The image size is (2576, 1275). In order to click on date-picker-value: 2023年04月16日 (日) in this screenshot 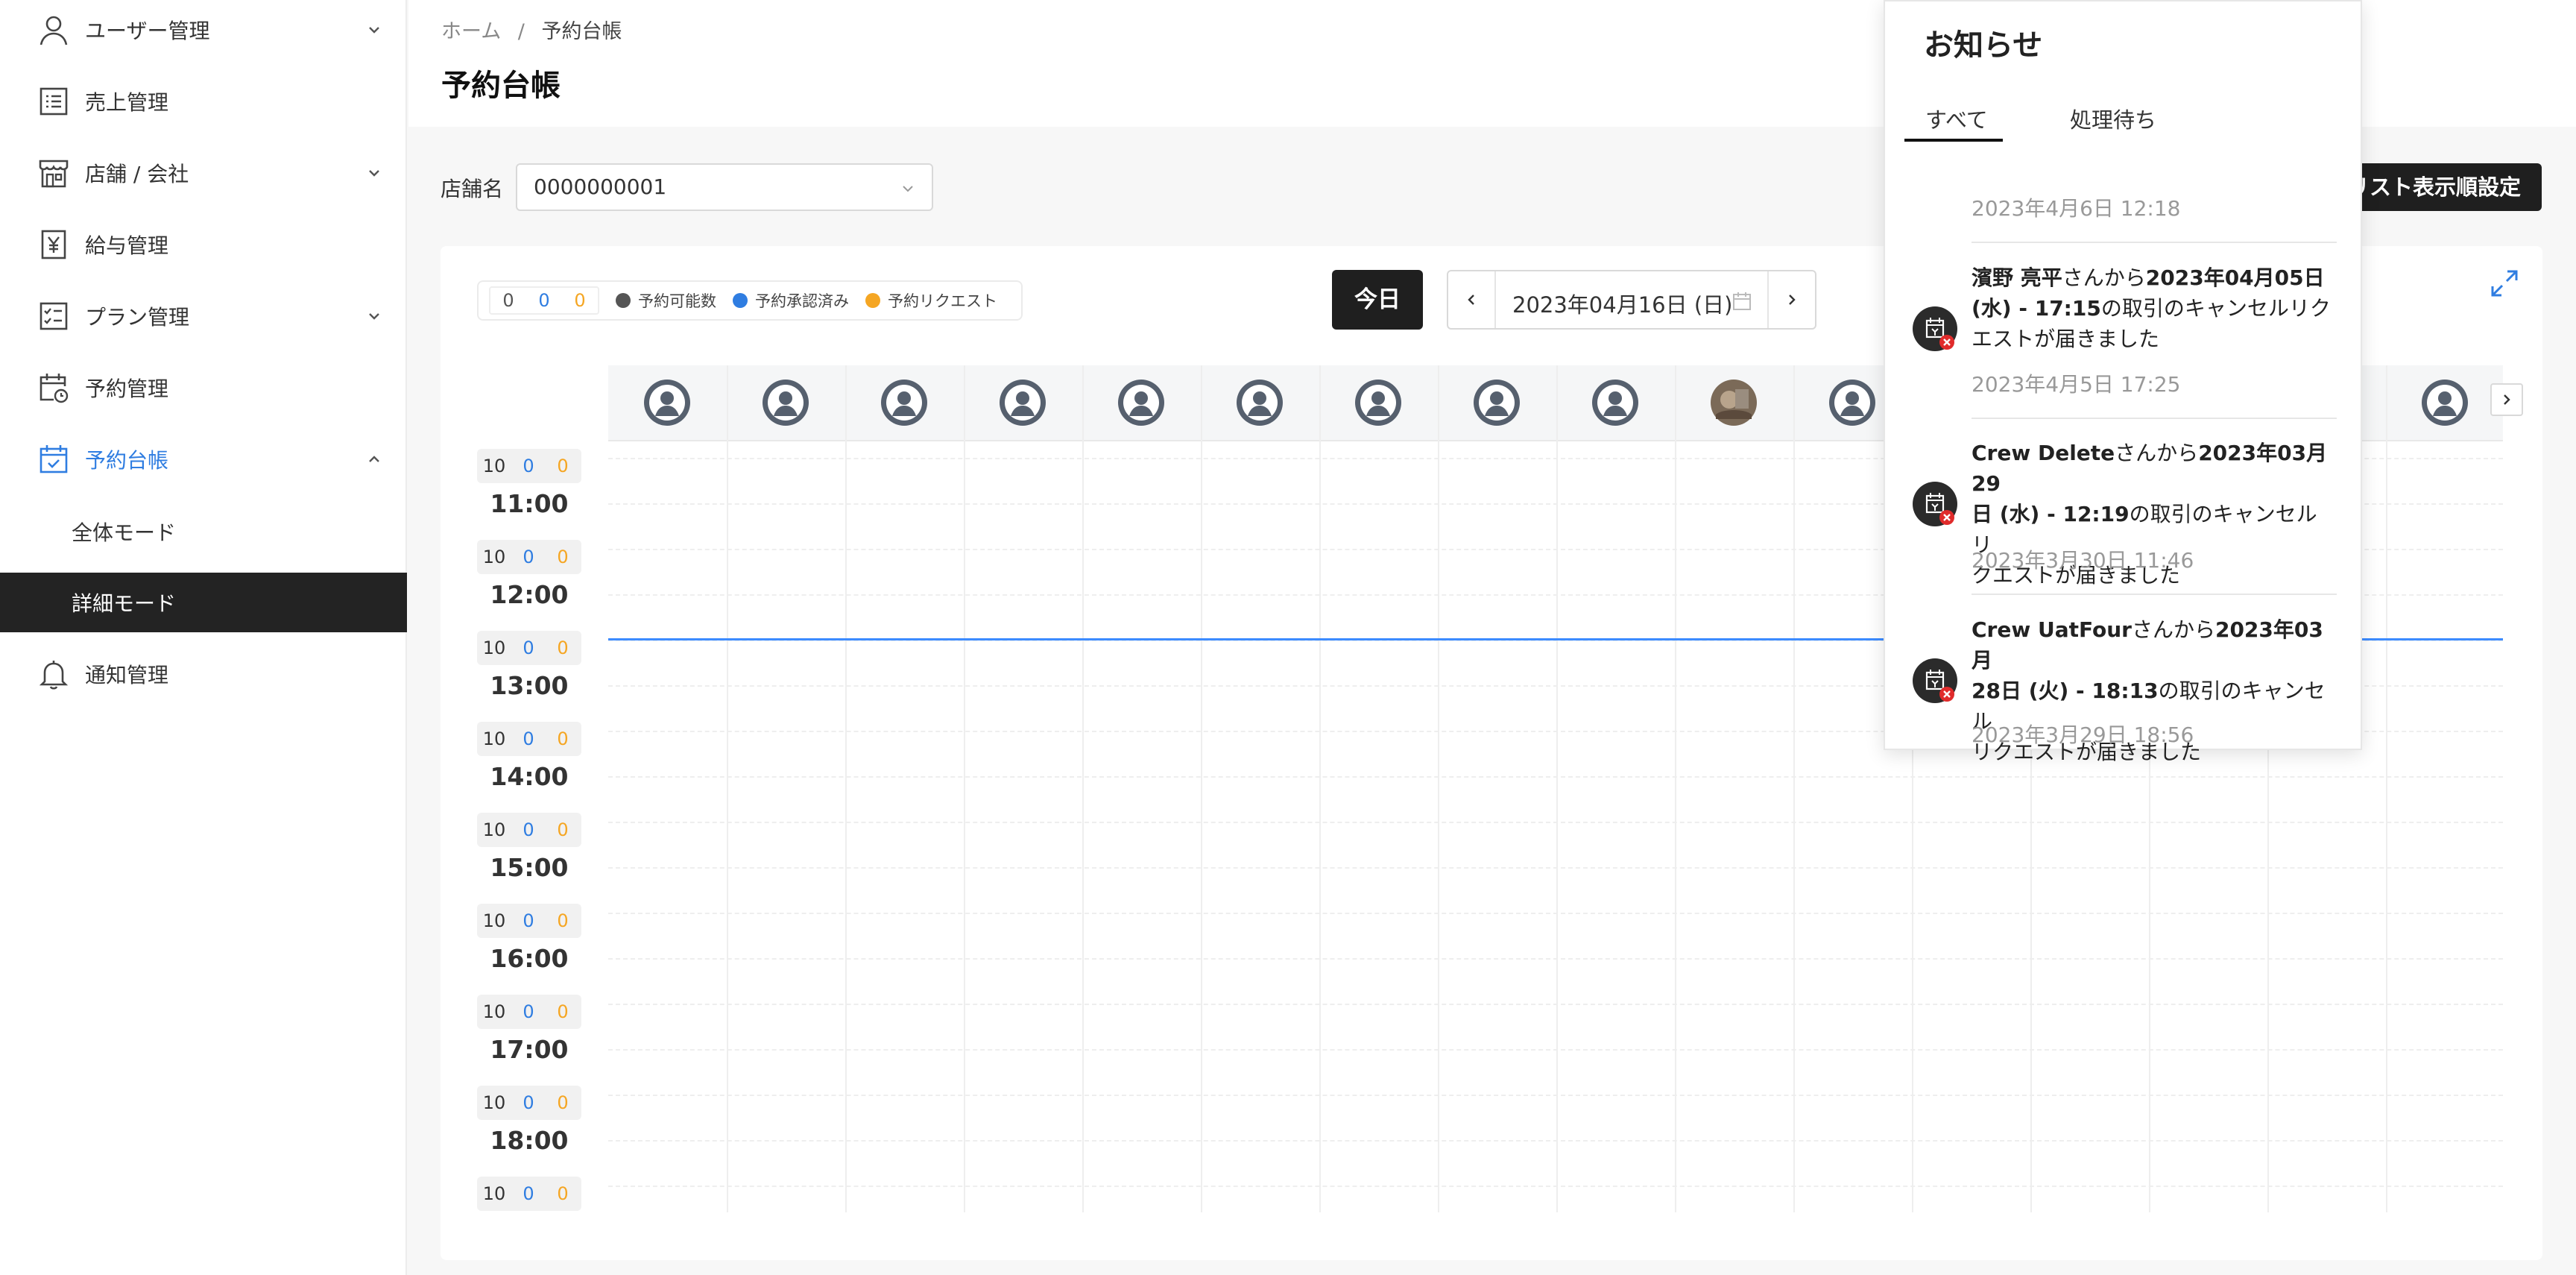, I will do `click(1622, 303)`.